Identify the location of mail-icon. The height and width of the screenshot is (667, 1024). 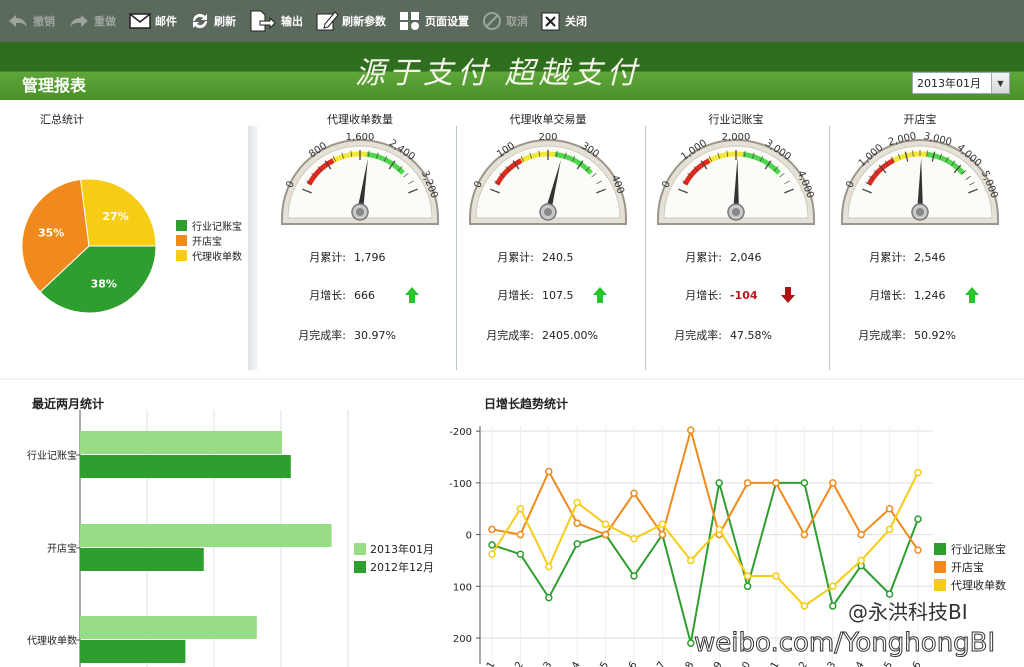
(140, 21).